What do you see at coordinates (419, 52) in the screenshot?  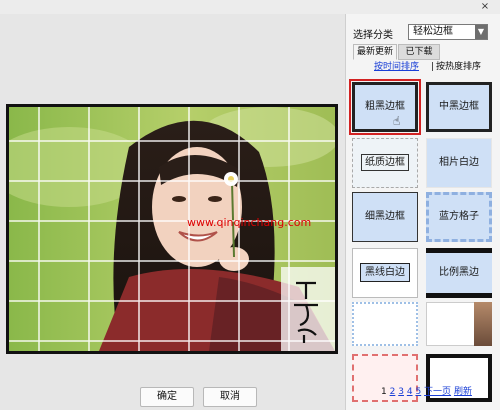 I see `tab-downloaded: 已下载` at bounding box center [419, 52].